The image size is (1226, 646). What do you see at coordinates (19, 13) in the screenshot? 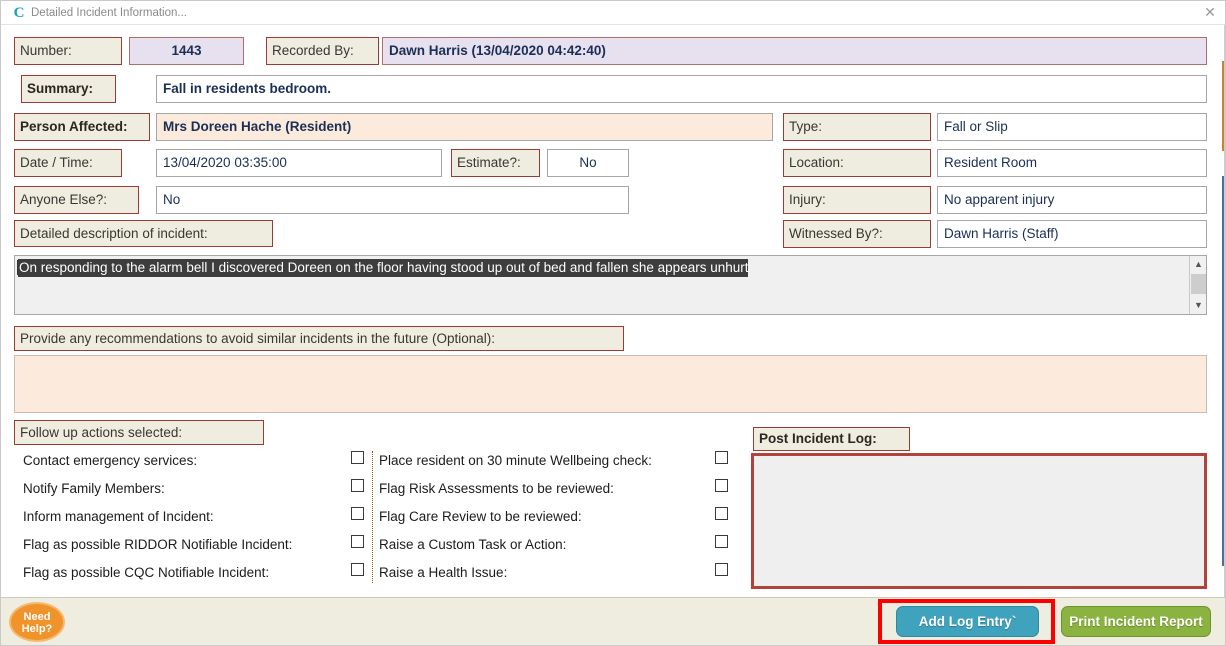
I see `app-logo-icon: C` at bounding box center [19, 13].